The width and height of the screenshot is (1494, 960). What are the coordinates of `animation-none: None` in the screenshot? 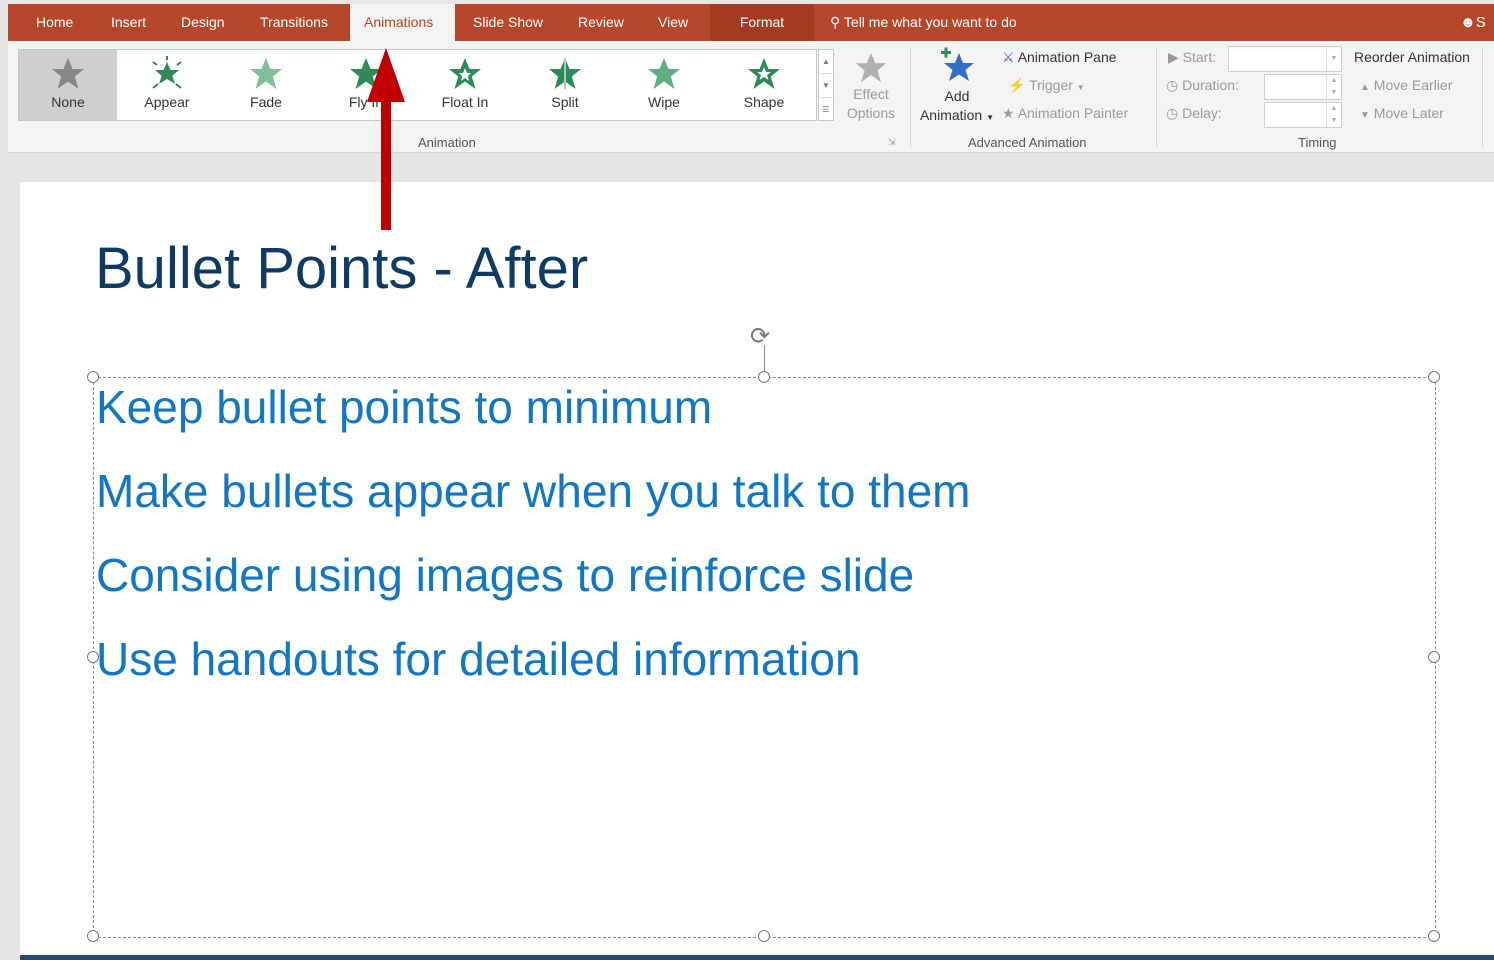 It's located at (68, 85).